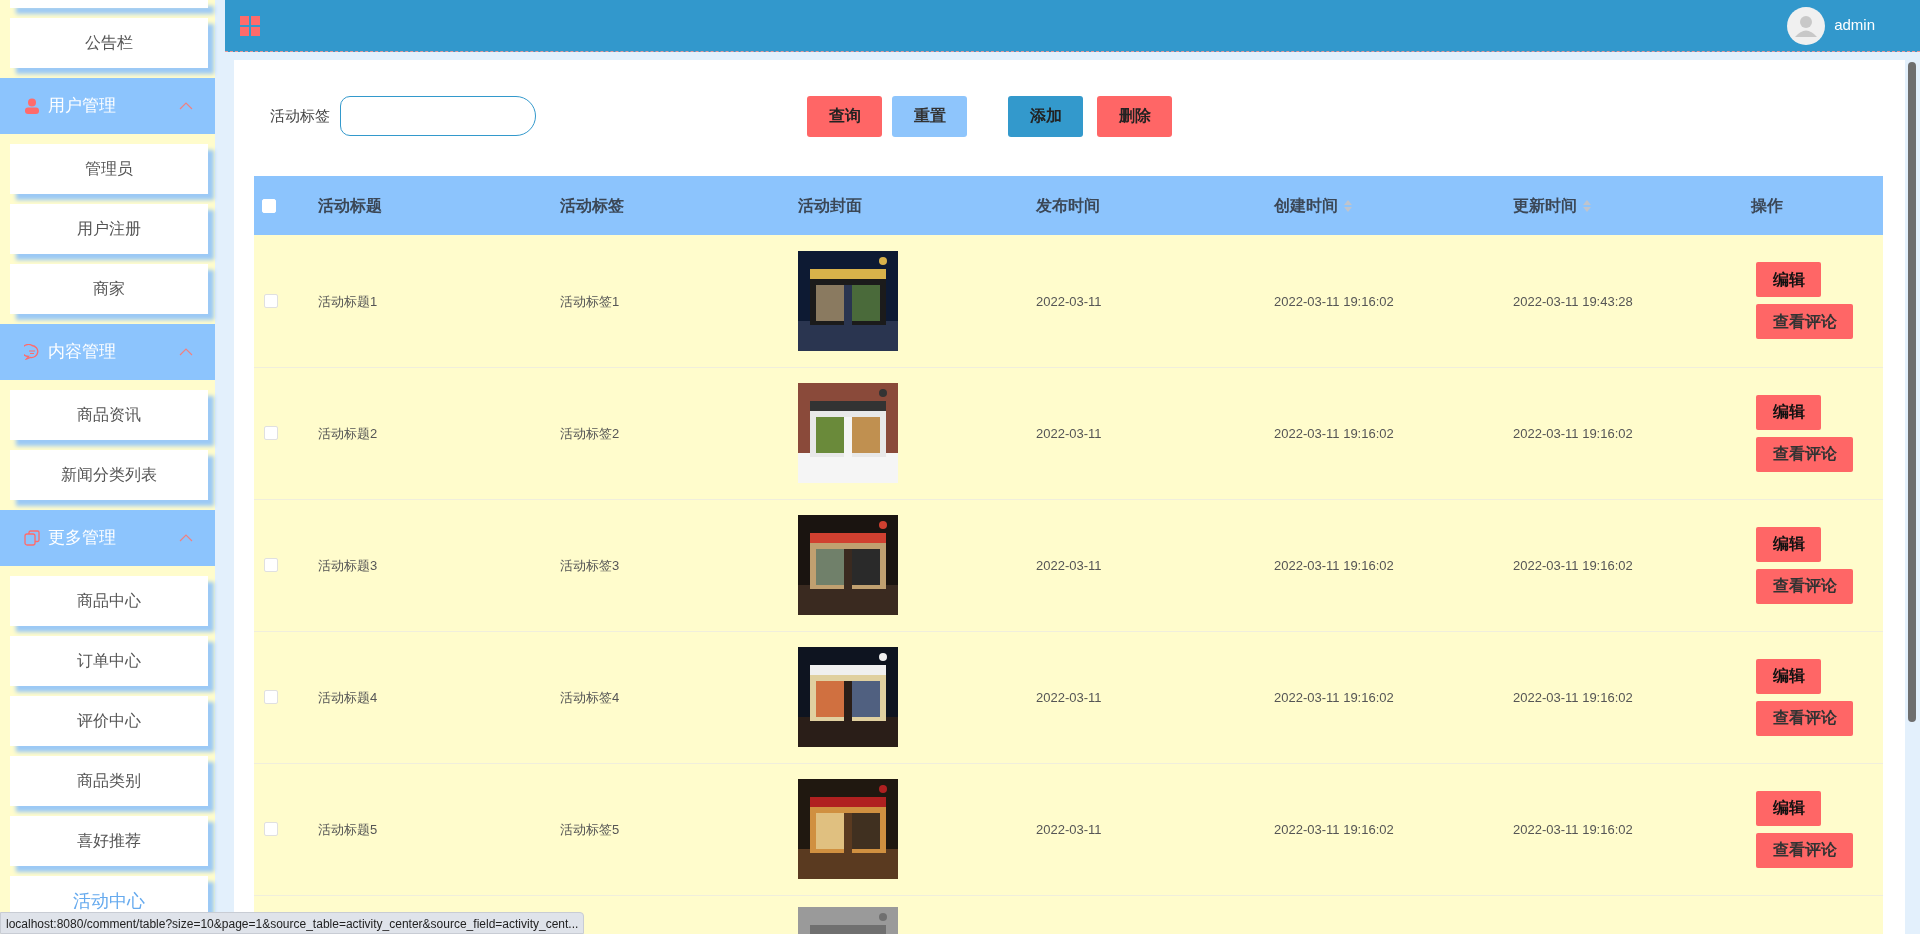 The width and height of the screenshot is (1920, 934). I want to click on column-header: 创建时间, so click(1306, 205).